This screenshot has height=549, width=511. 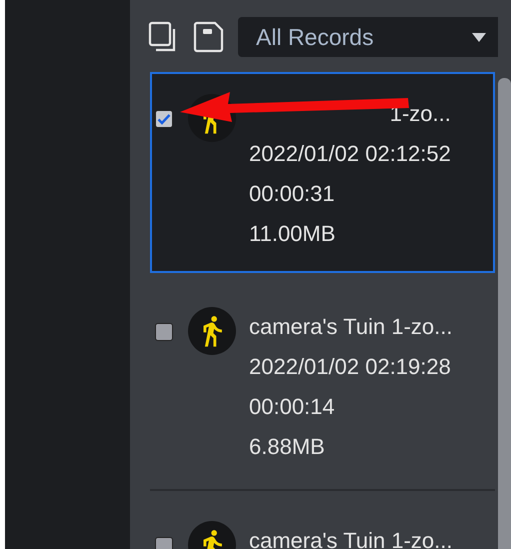 What do you see at coordinates (287, 447) in the screenshot?
I see `record-size: 6.88MB` at bounding box center [287, 447].